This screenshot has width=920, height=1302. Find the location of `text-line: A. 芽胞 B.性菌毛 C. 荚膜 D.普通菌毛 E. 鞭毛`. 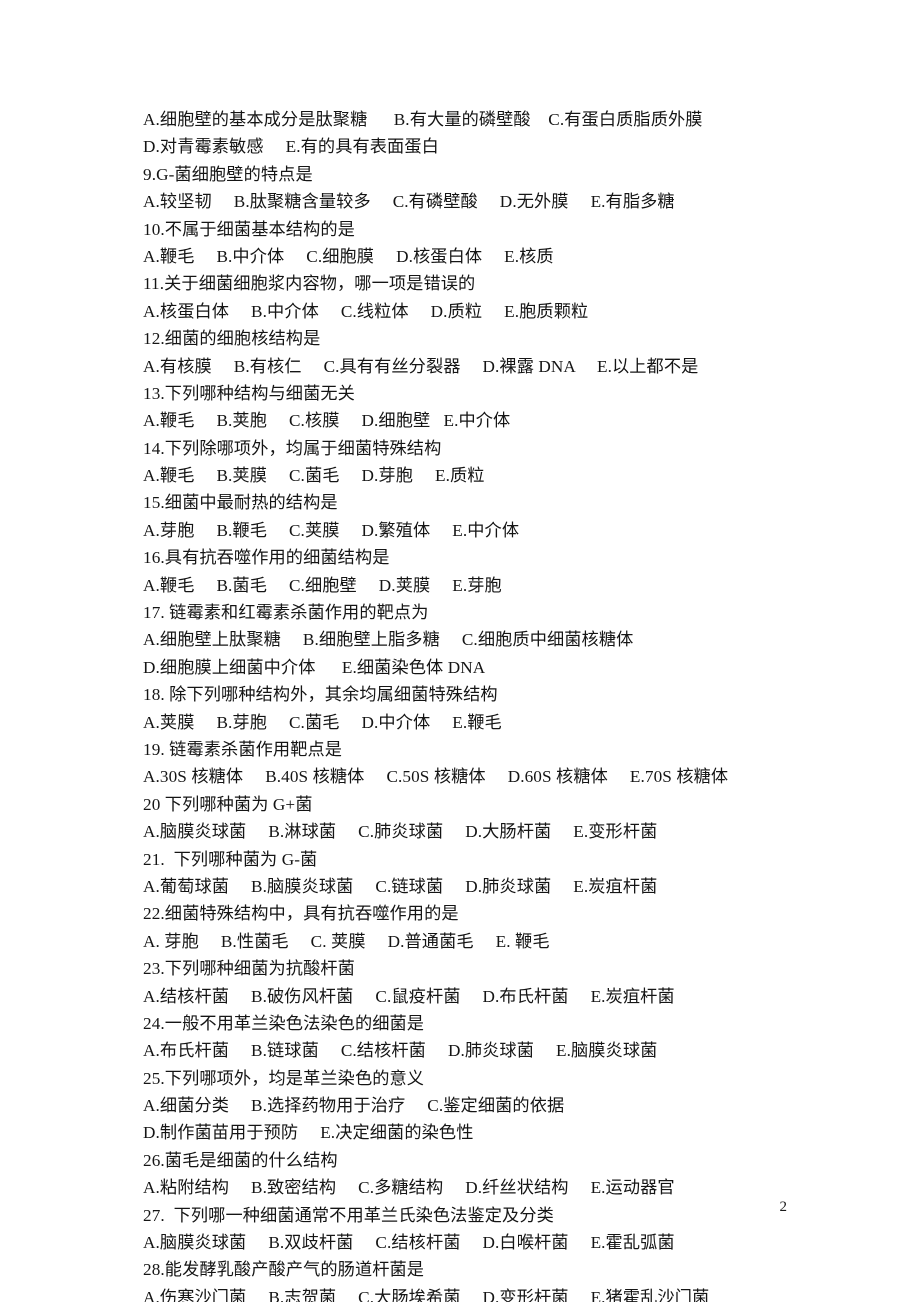

text-line: A. 芽胞 B.性菌毛 C. 荚膜 D.普通菌毛 E. 鞭毛 is located at coordinates (346, 941).